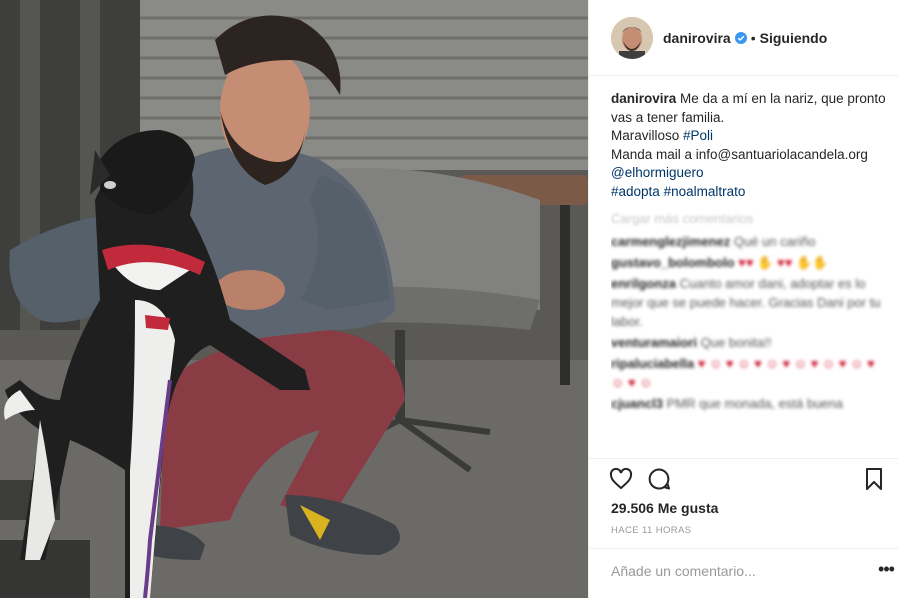  I want to click on likes-count: 29.506 Me gusta, so click(664, 508).